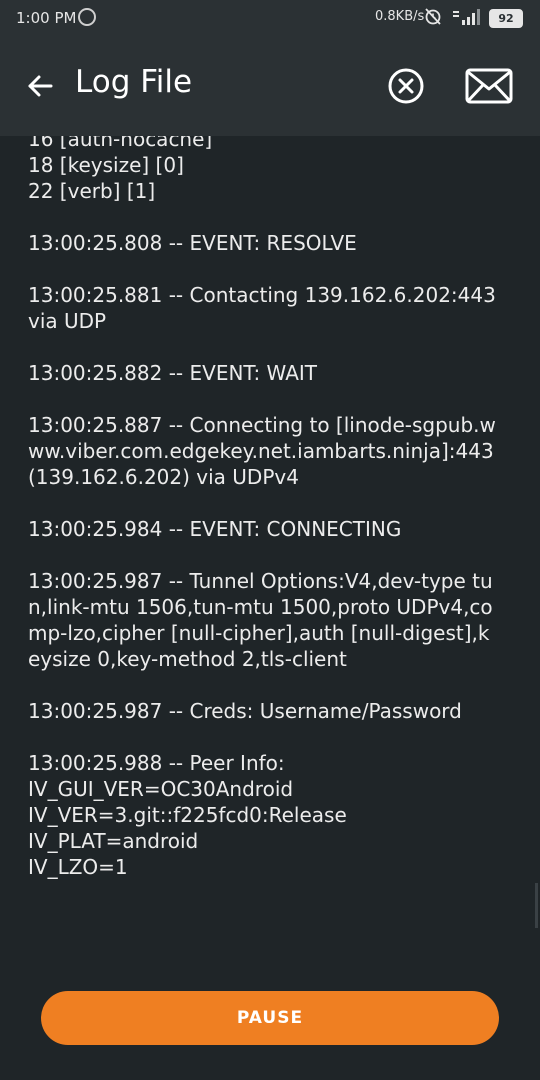 This screenshot has height=1080, width=540. Describe the element at coordinates (161, 789) in the screenshot. I see `log-line: IV_GUI_VER=OC30Android` at that location.